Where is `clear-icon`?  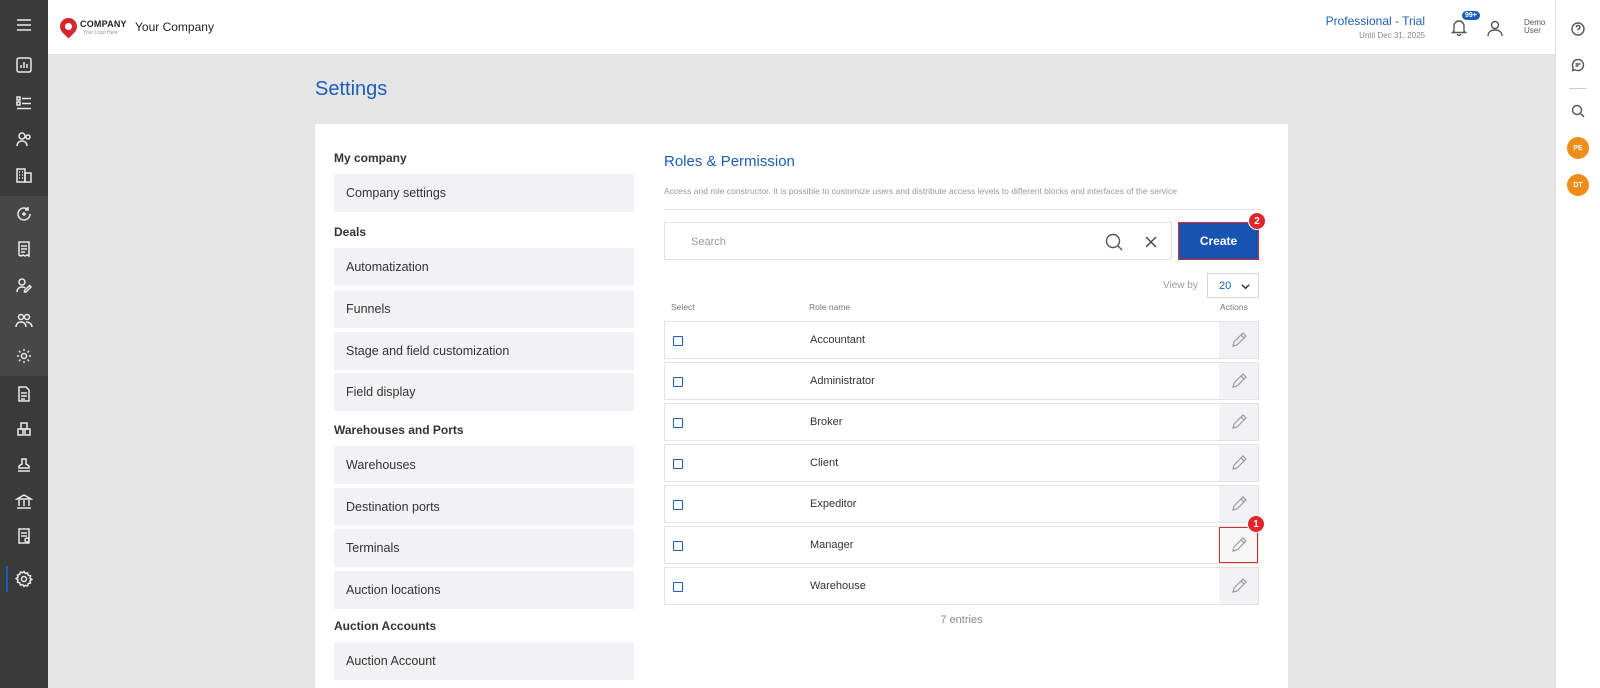
clear-icon is located at coordinates (1151, 242).